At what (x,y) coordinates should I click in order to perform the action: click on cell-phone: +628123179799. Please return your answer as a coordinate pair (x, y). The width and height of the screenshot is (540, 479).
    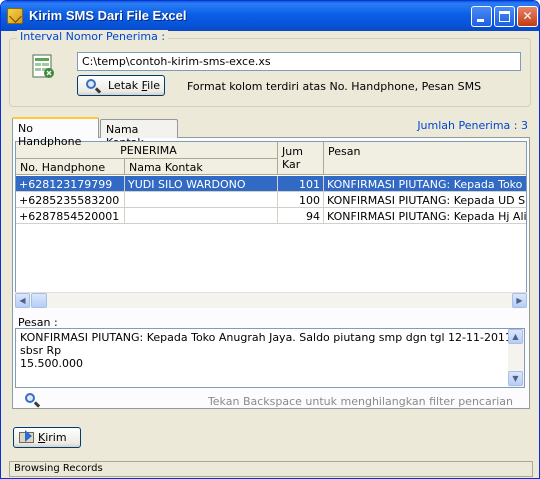
    Looking at the image, I should click on (70, 184).